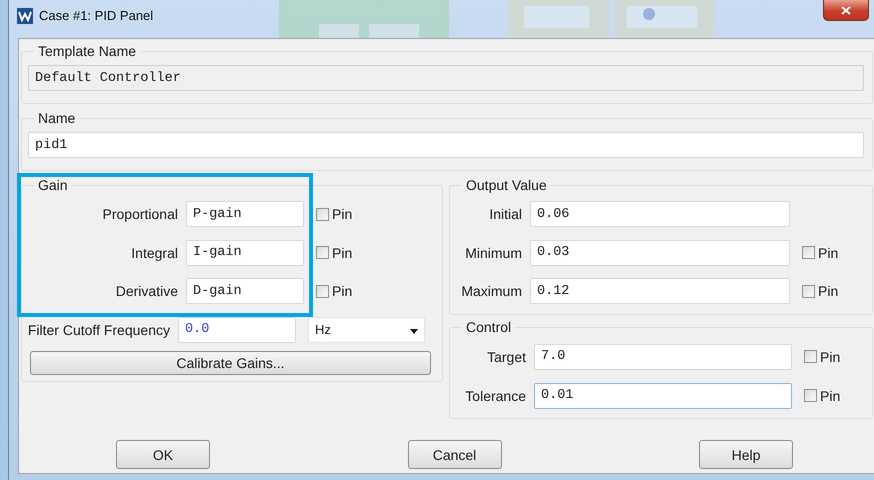 The image size is (874, 480). What do you see at coordinates (446, 145) in the screenshot?
I see `text-field: pid1` at bounding box center [446, 145].